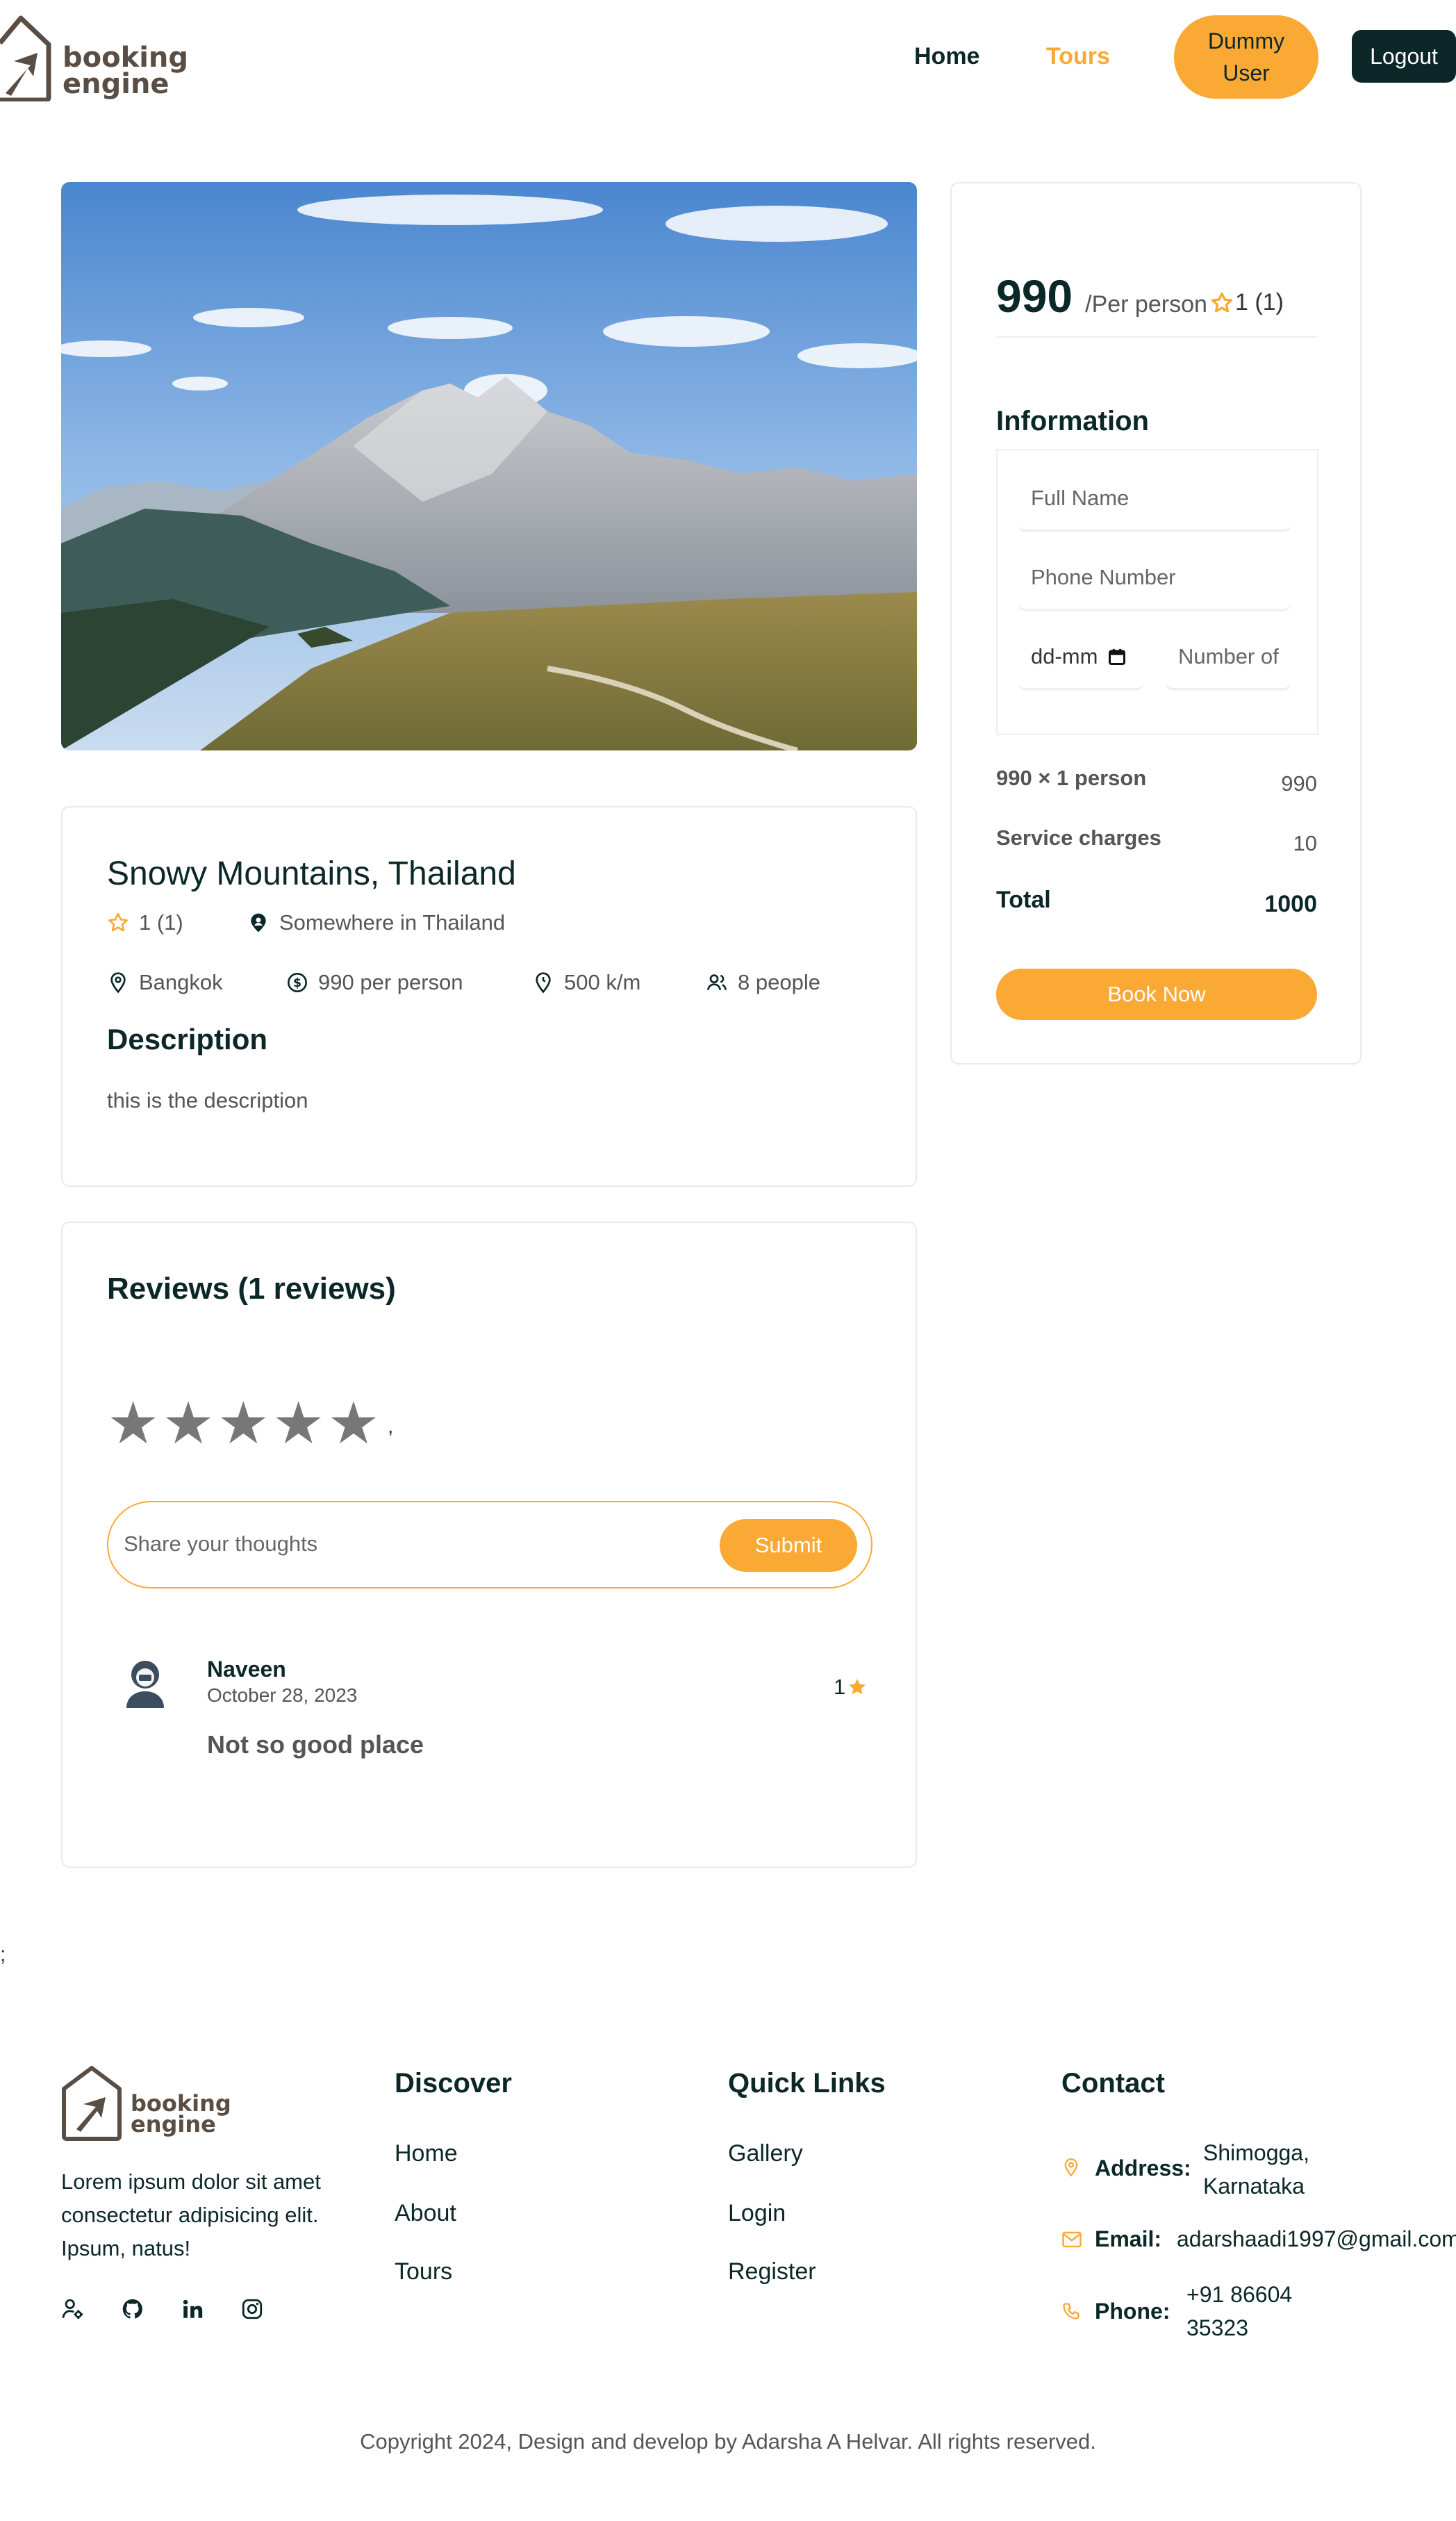 This screenshot has height=2521, width=1456. What do you see at coordinates (1246, 57) in the screenshot?
I see `user-button: Dummy User` at bounding box center [1246, 57].